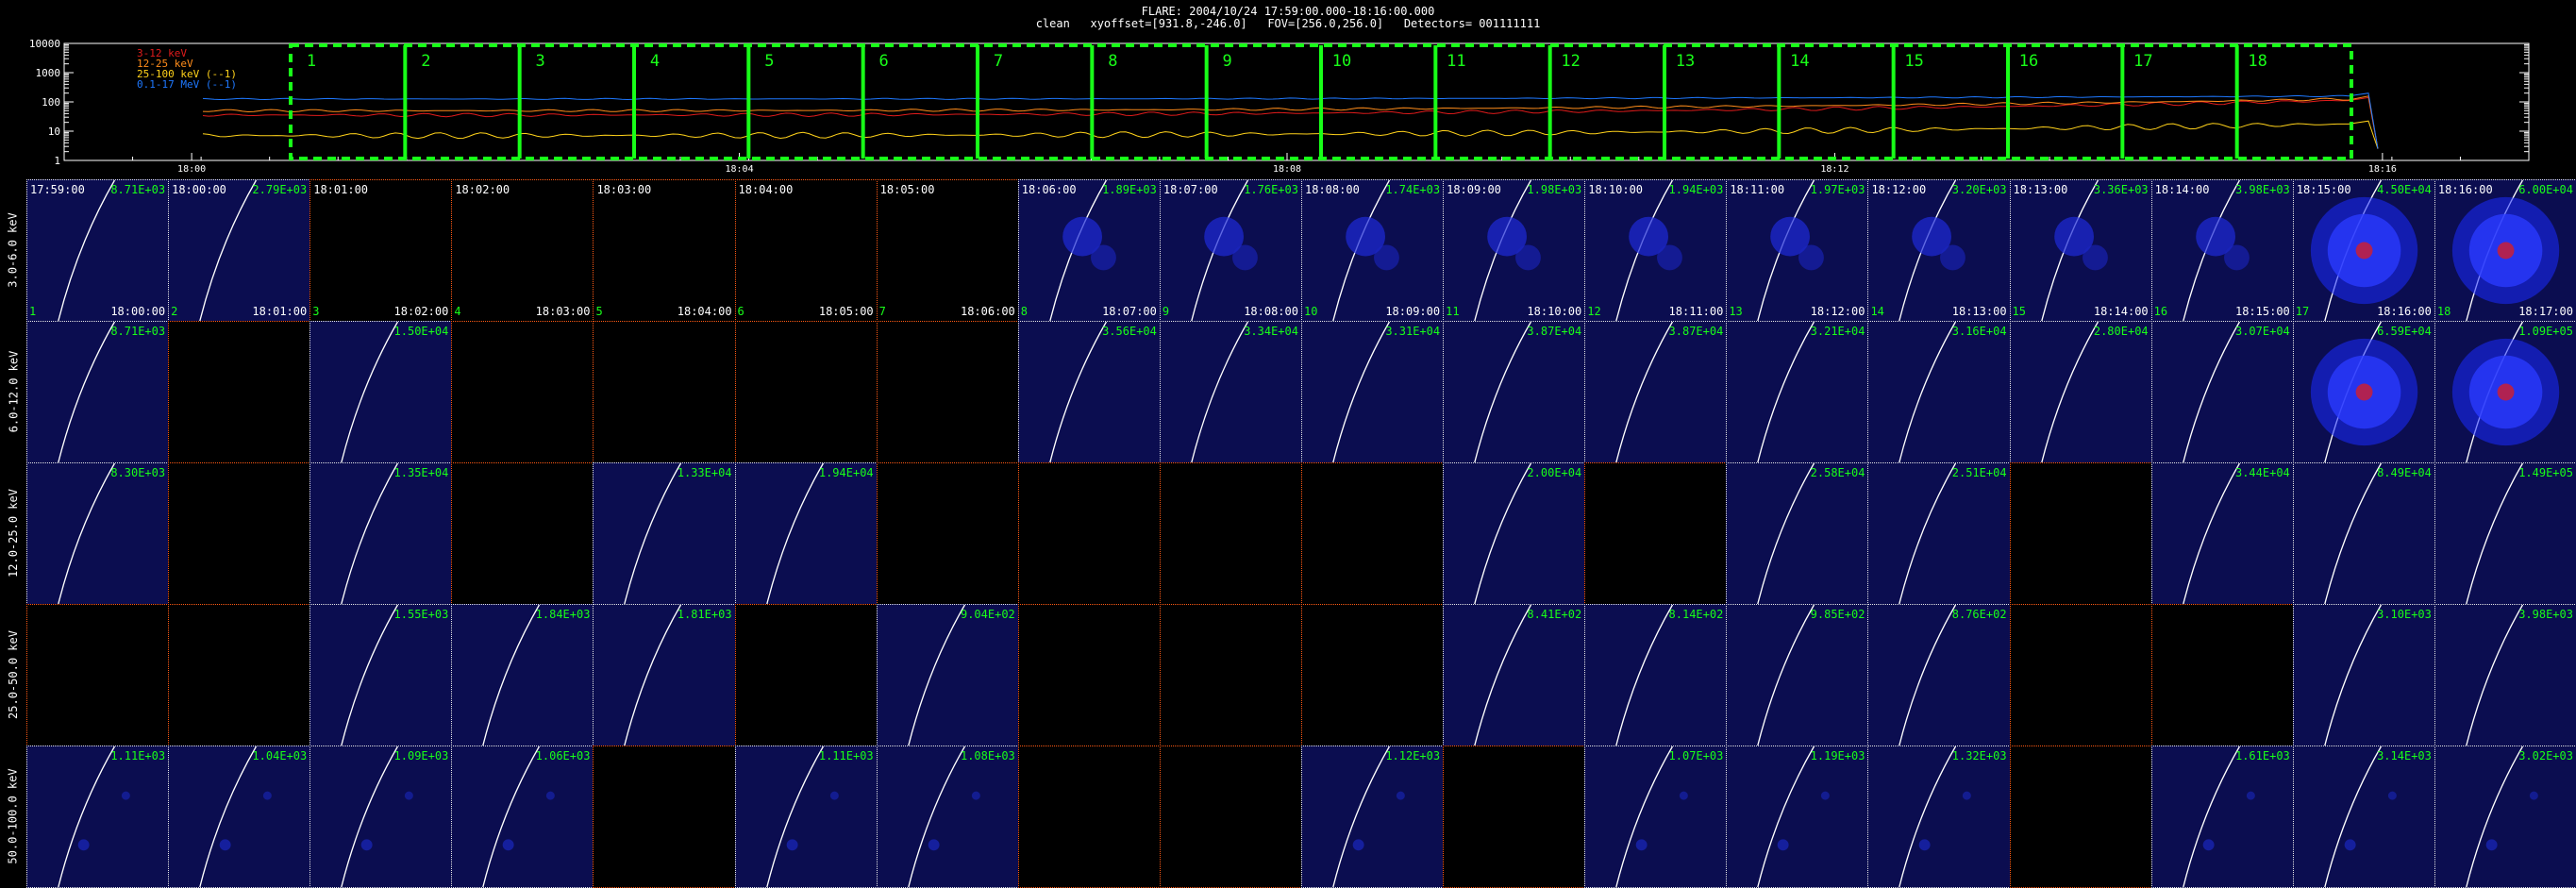 The width and height of the screenshot is (2576, 888). I want to click on image-panel: 2.51E+04, so click(1939, 533).